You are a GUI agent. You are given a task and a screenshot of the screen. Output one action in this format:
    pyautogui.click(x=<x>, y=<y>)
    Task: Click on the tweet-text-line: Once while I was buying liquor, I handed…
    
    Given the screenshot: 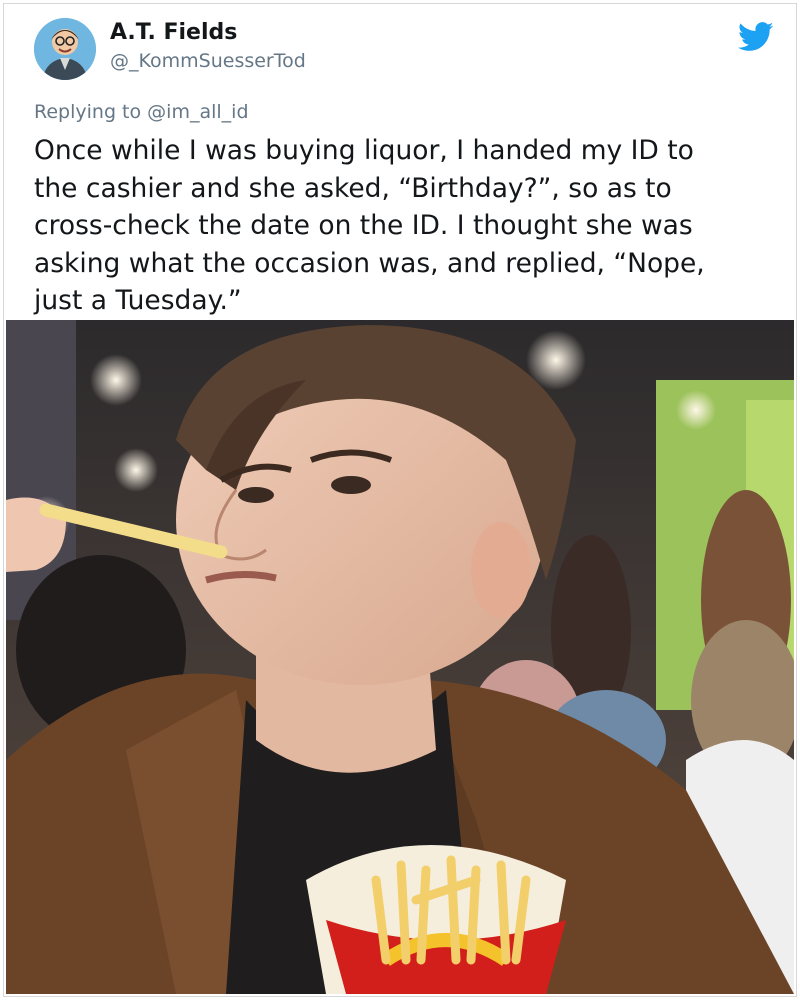 What is the action you would take?
    pyautogui.click(x=364, y=150)
    